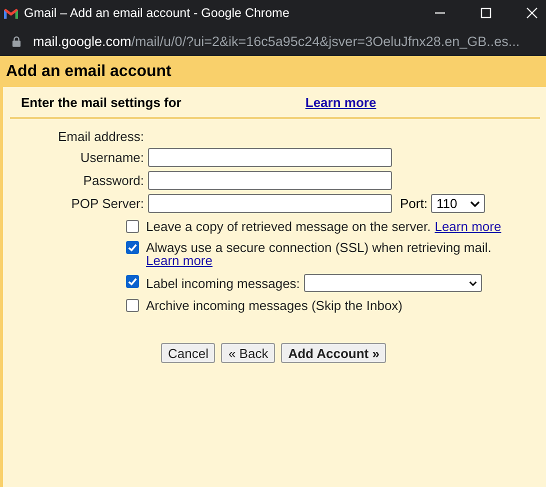 This screenshot has height=487, width=546. I want to click on lock-icon, so click(16, 41).